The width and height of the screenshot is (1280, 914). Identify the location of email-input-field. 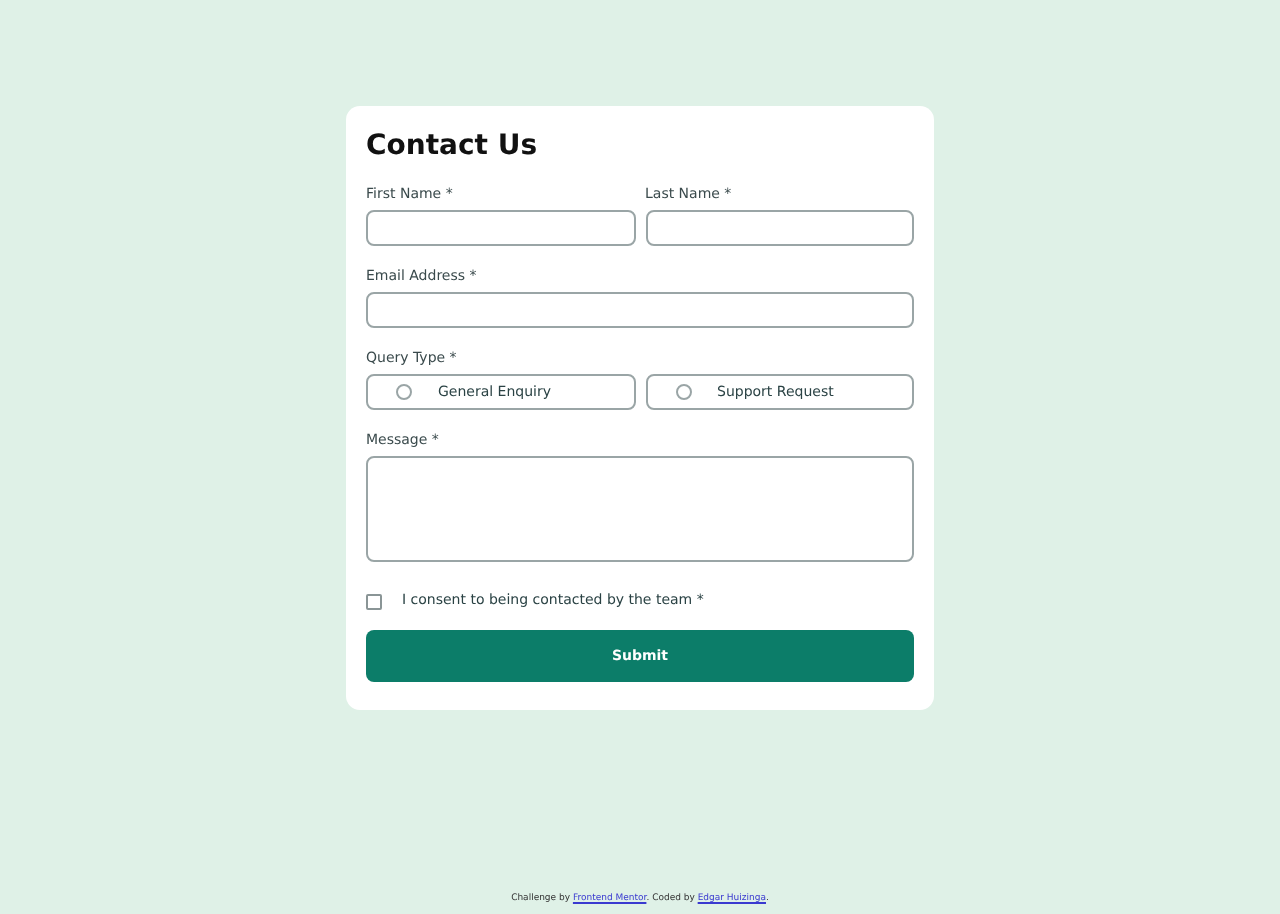
(640, 310).